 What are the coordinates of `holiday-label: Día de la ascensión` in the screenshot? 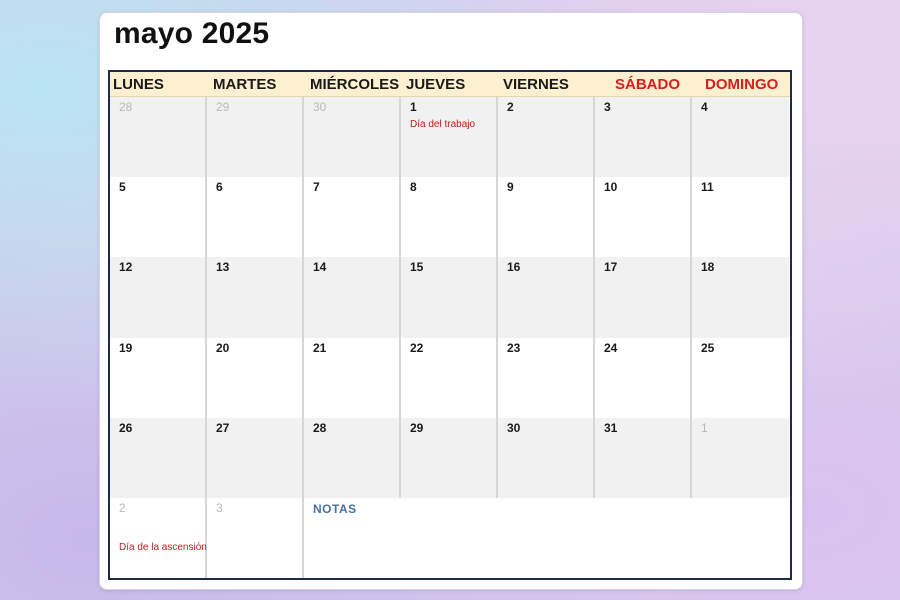 It's located at (163, 547).